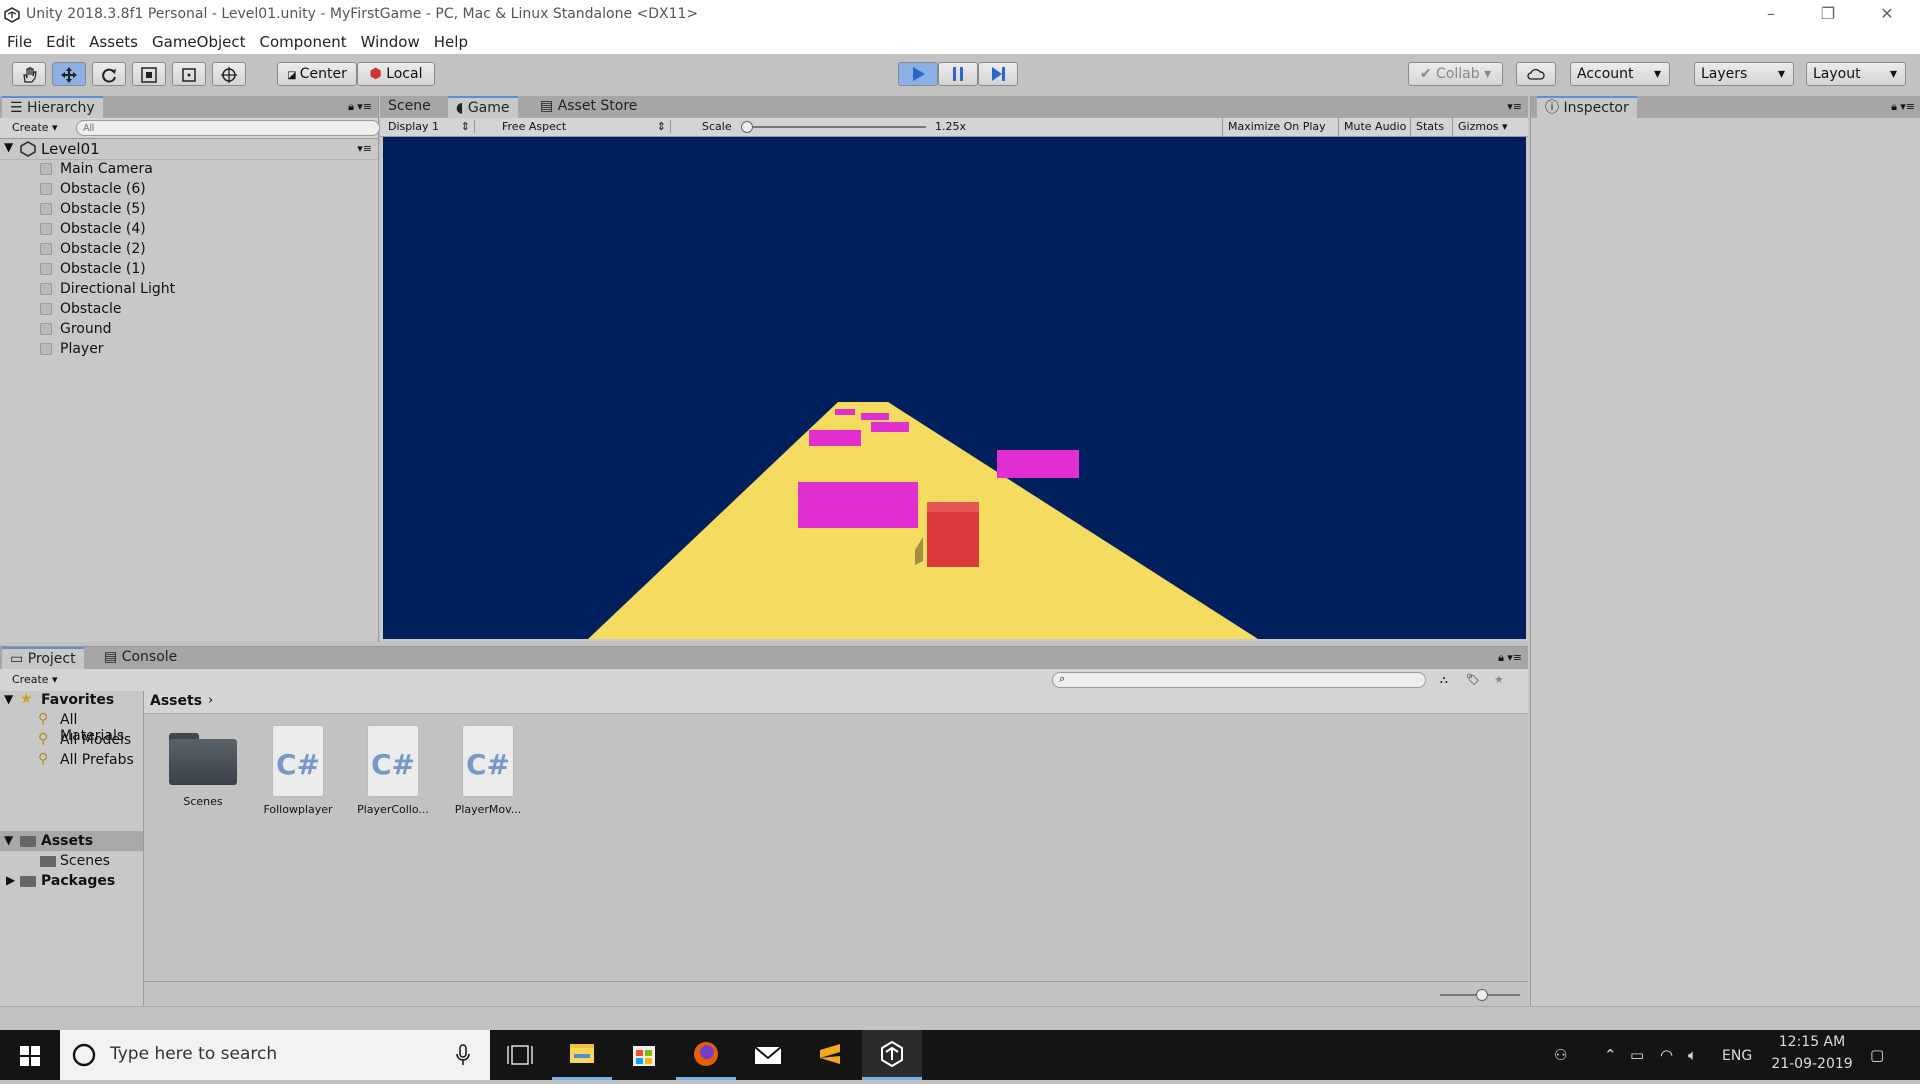 This screenshot has width=1920, height=1084. Describe the element at coordinates (1499, 679) in the screenshot. I see `favorite-star-icon: ★` at that location.